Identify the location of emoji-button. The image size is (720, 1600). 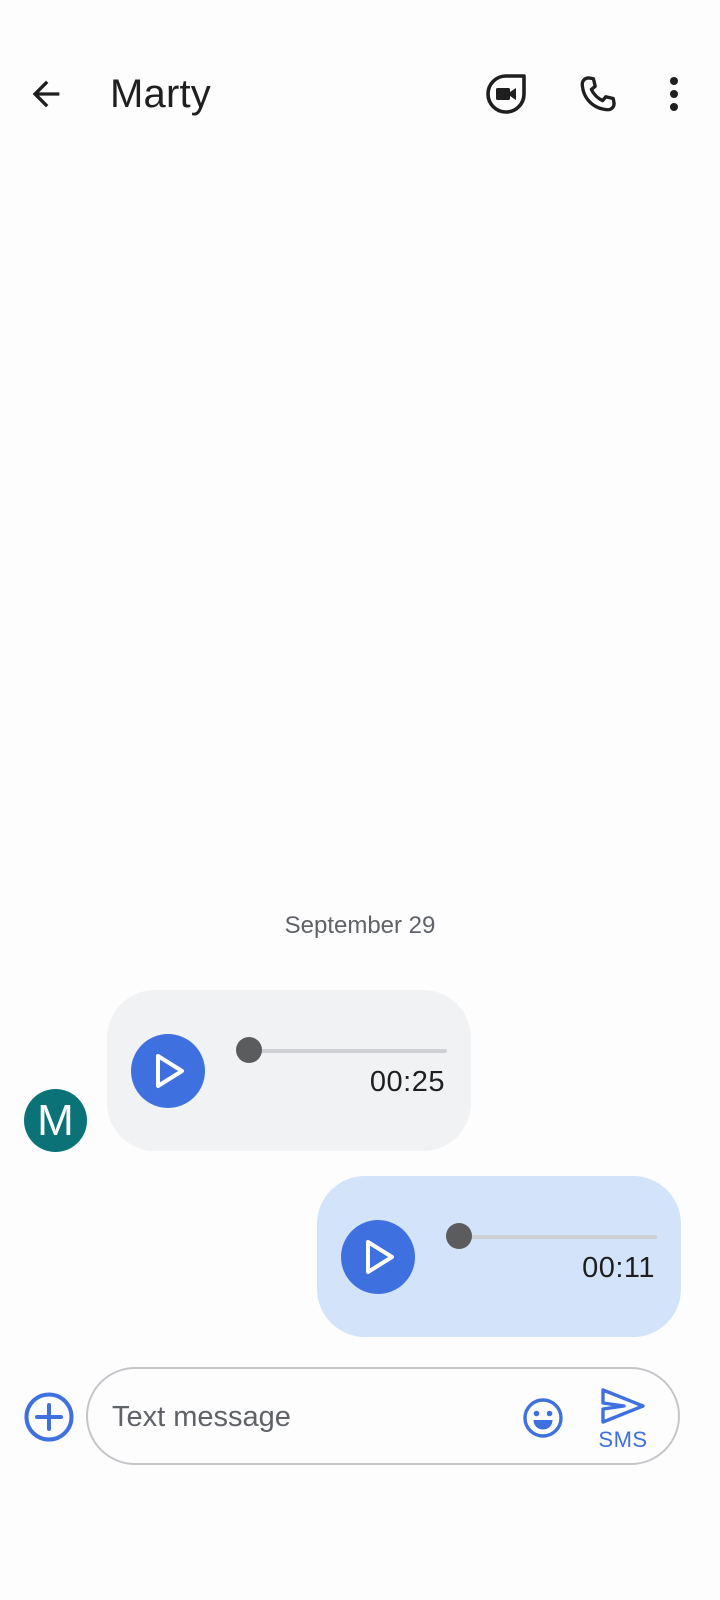
(543, 1418).